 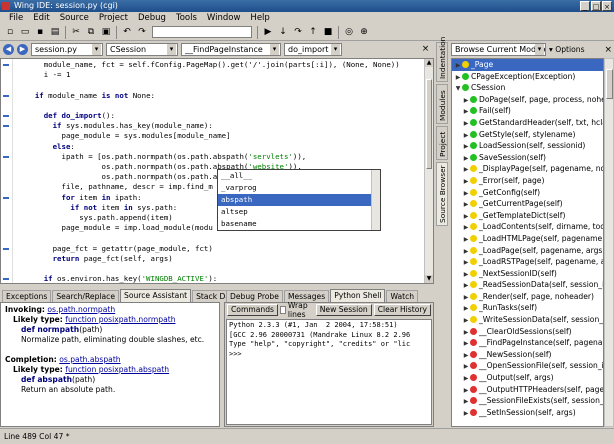 What do you see at coordinates (120, 319) in the screenshot?
I see `likely-type-link: function posixpath.normpath` at bounding box center [120, 319].